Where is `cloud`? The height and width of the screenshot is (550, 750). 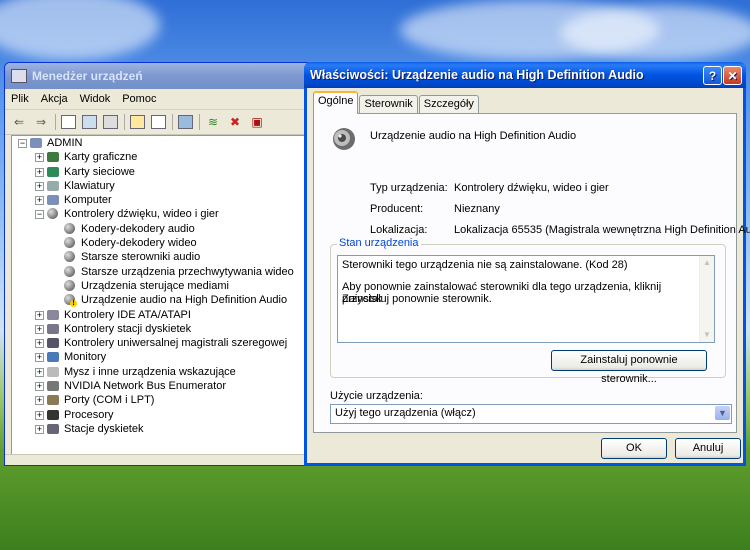 cloud is located at coordinates (80, 30).